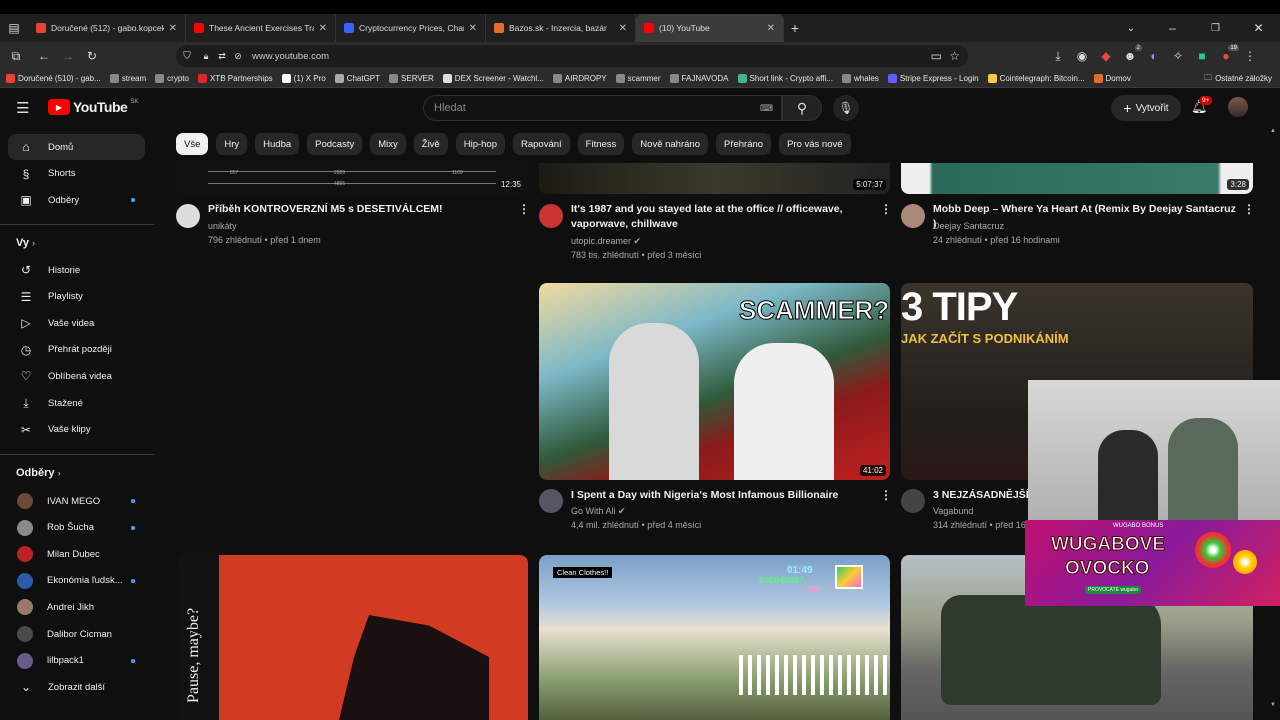 Image resolution: width=1280 pixels, height=720 pixels. What do you see at coordinates (1238, 107) in the screenshot?
I see `user-avatar` at bounding box center [1238, 107].